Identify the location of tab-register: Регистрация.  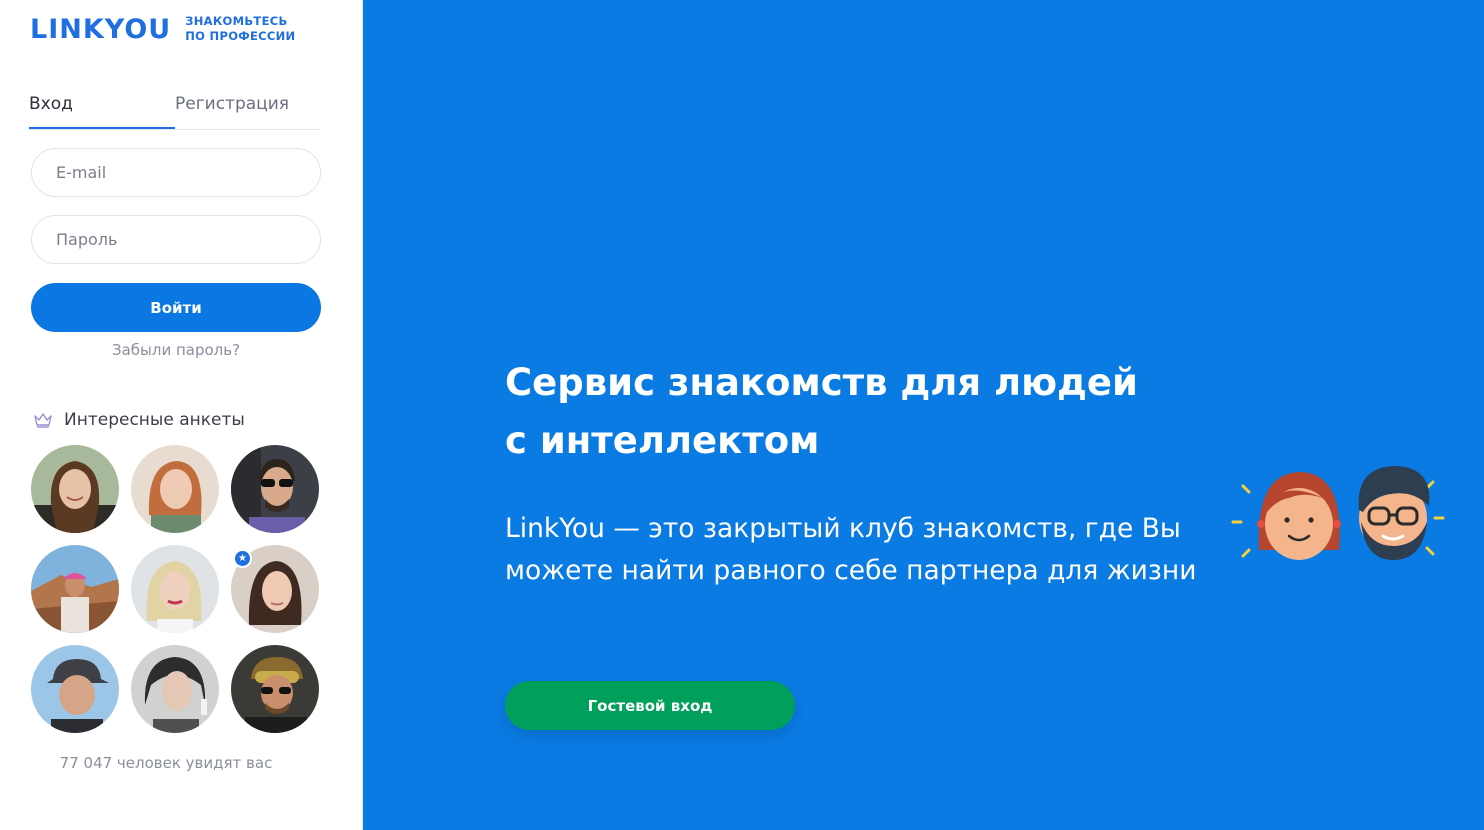
(248, 109).